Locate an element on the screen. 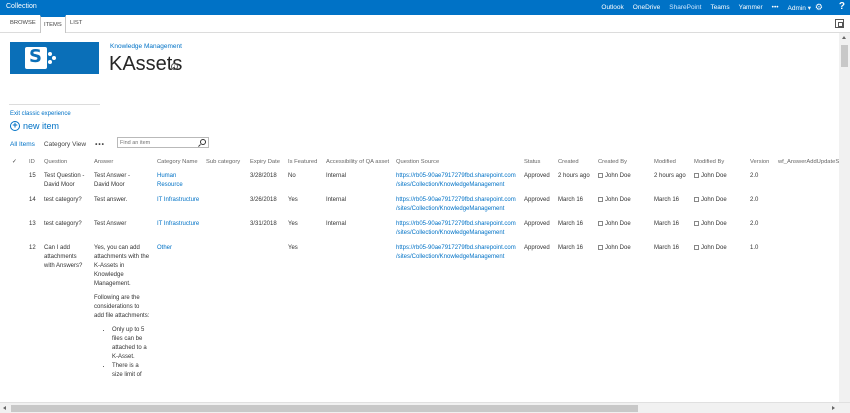 The height and width of the screenshot is (413, 850). search-input is located at coordinates (158, 143).